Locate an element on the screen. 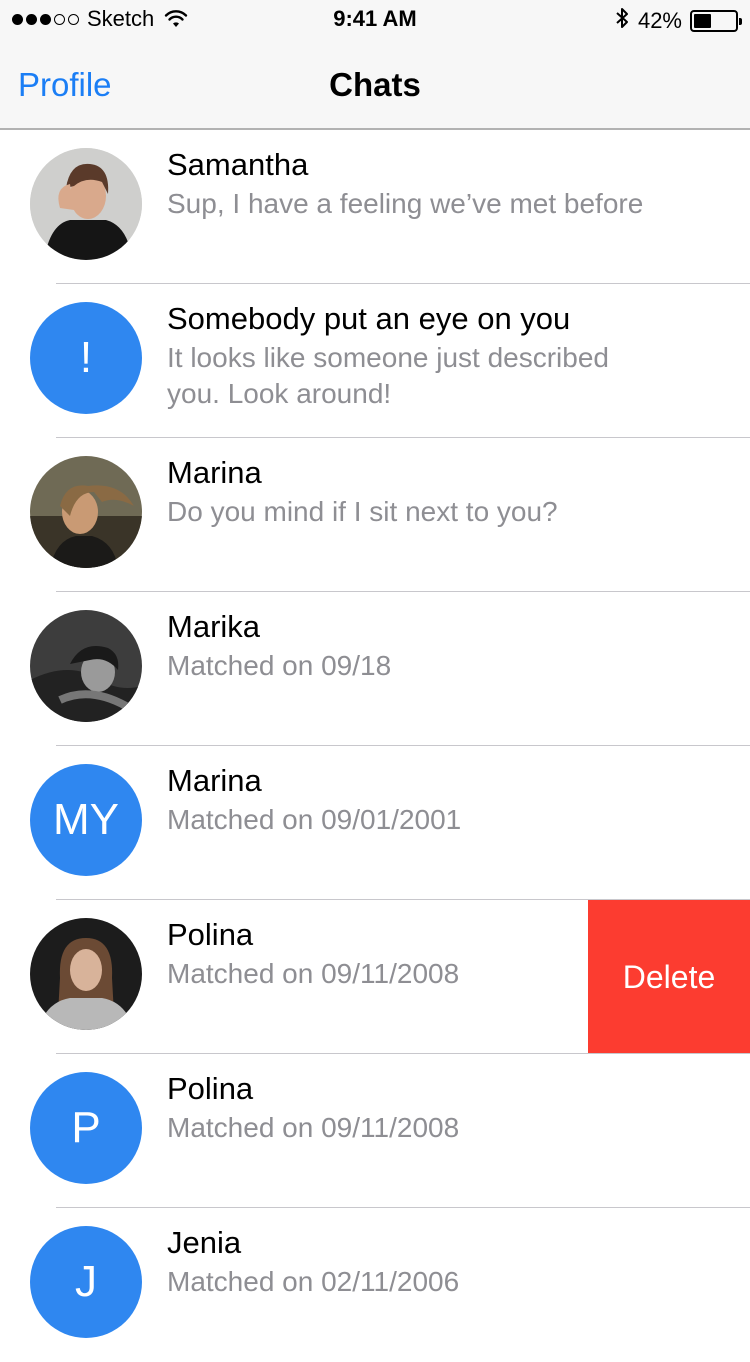 Image resolution: width=750 pixels, height=1362 pixels. chat-message: Sup, I have a feeling we’ve met before is located at coordinates (405, 203).